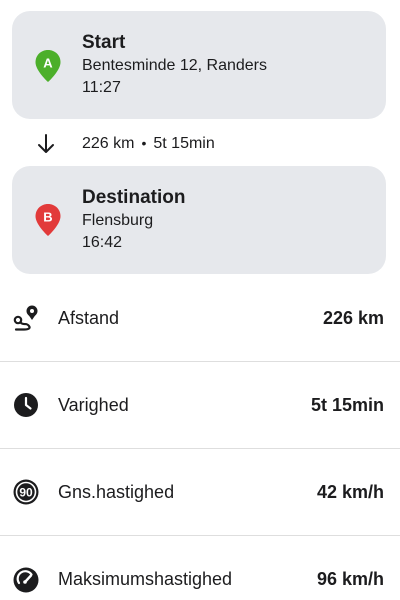 This screenshot has height=600, width=400. I want to click on route-icon, so click(25, 318).